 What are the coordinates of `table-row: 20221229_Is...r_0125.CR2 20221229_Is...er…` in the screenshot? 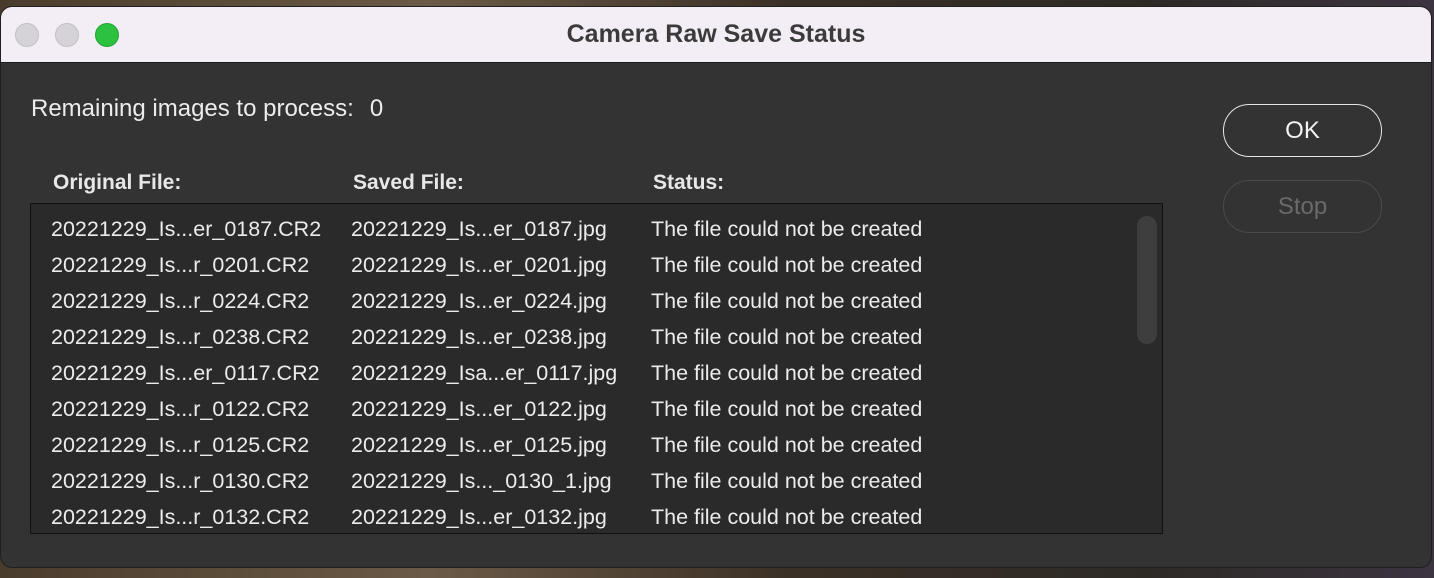 It's located at (596, 446).